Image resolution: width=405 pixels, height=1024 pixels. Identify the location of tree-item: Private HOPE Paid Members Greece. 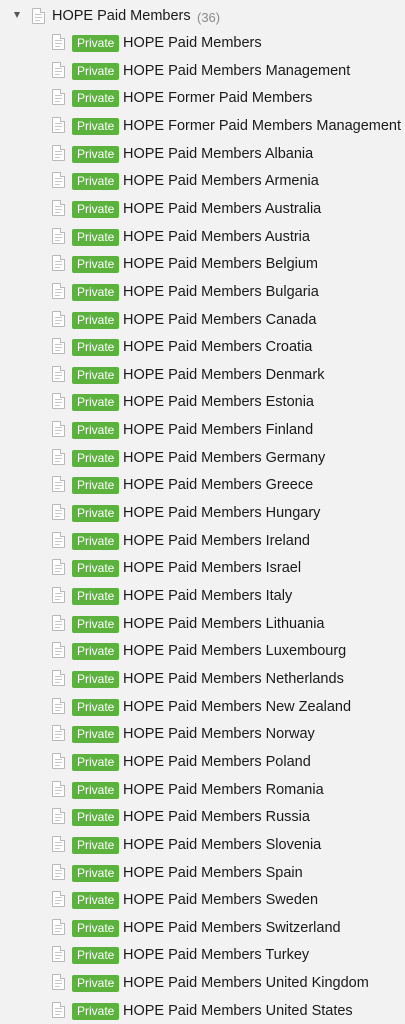
(202, 485).